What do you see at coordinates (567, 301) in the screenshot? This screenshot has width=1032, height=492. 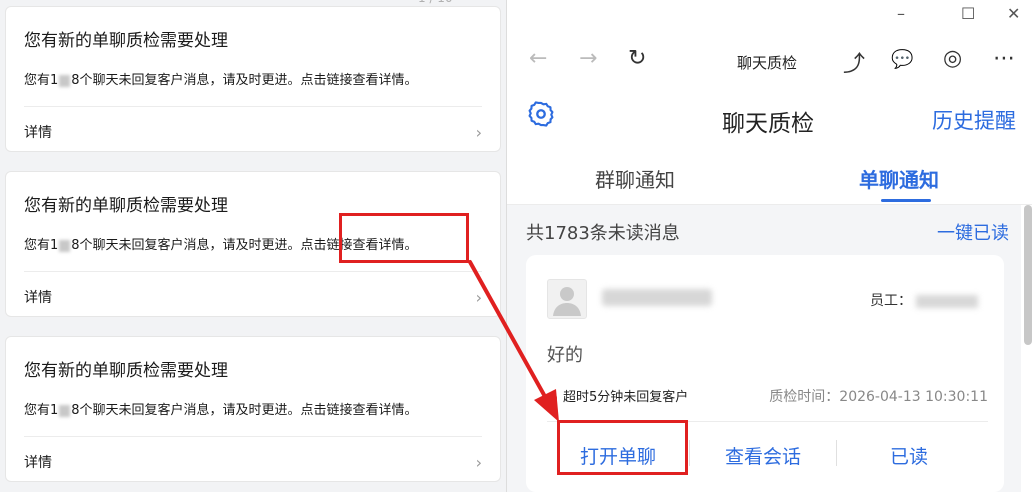 I see `user-icon` at bounding box center [567, 301].